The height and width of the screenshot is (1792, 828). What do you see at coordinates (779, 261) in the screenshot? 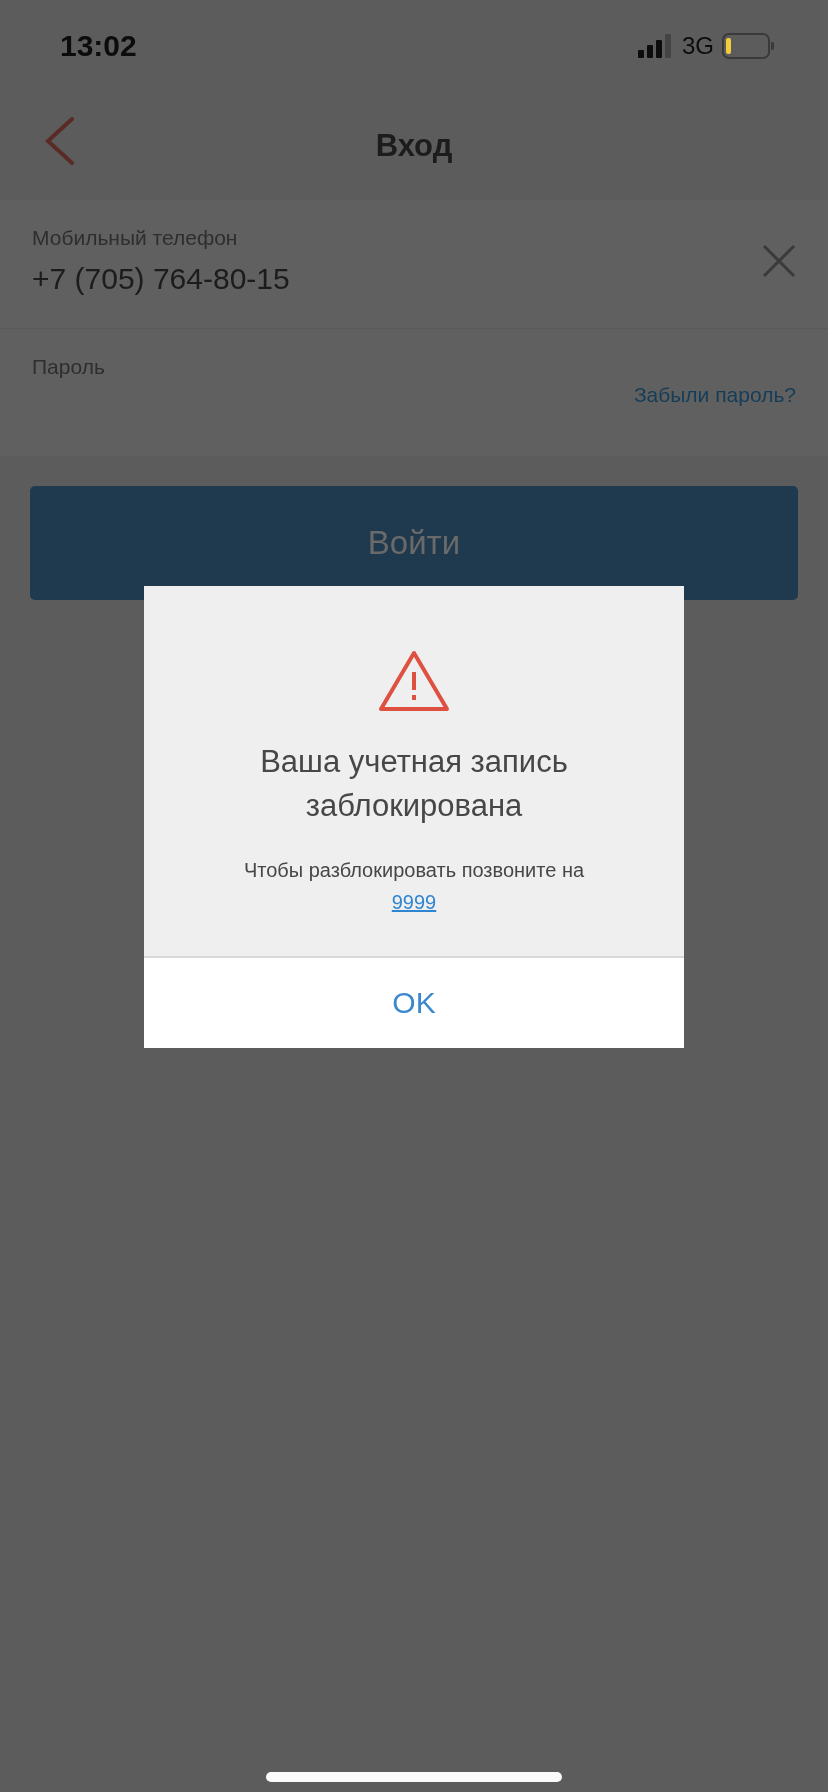
I see `close-icon` at bounding box center [779, 261].